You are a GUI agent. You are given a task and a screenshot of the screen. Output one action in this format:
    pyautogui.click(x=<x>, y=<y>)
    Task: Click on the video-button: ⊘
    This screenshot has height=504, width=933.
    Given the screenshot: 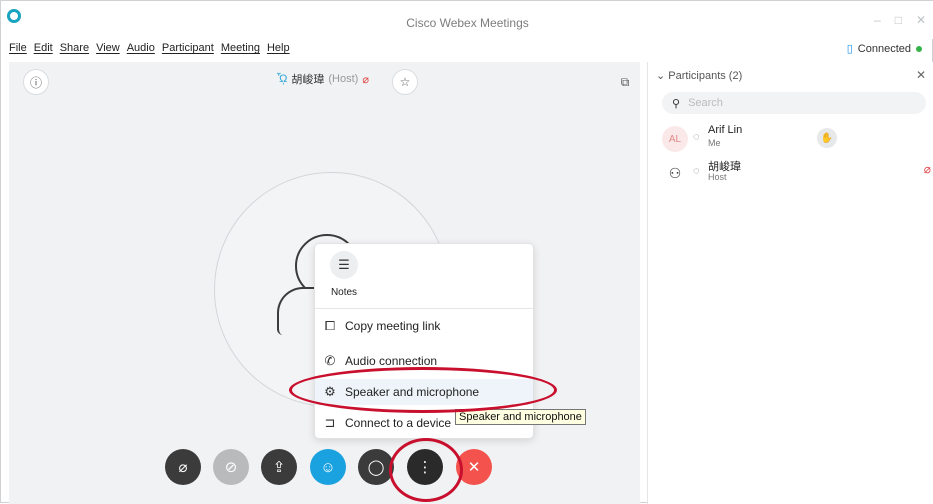 What is the action you would take?
    pyautogui.click(x=231, y=467)
    